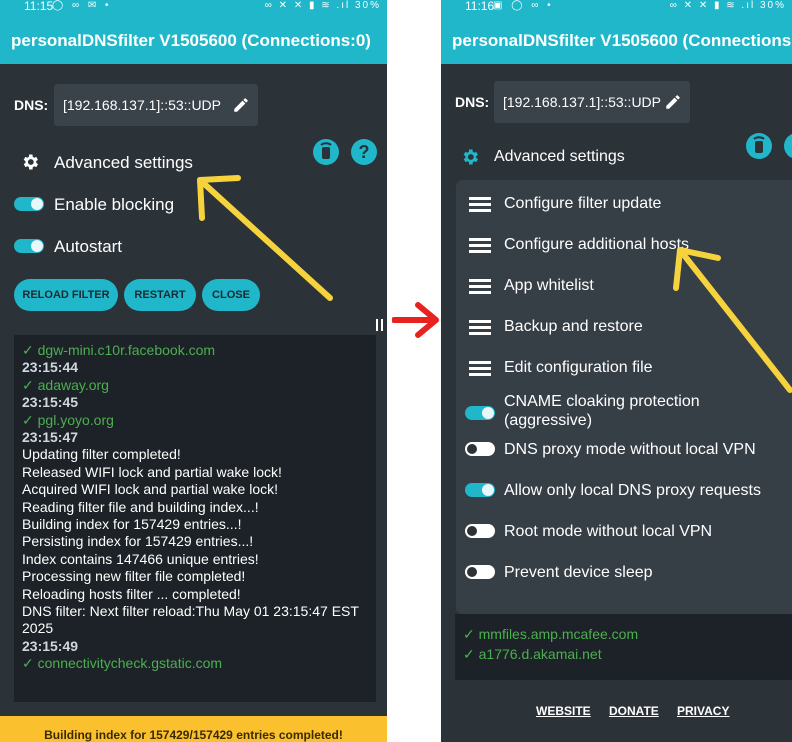 This screenshot has height=742, width=792. Describe the element at coordinates (88, 246) in the screenshot. I see `autostart-label: Autostart` at that location.